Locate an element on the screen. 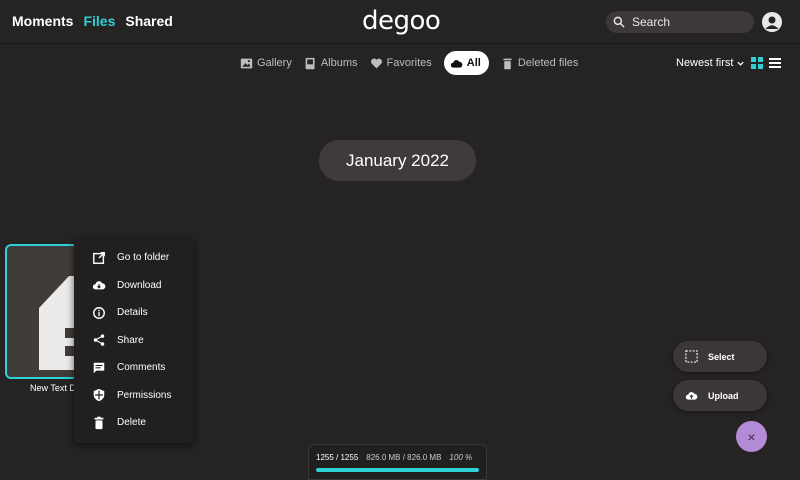  filter-gallery: Gallery is located at coordinates (266, 63).